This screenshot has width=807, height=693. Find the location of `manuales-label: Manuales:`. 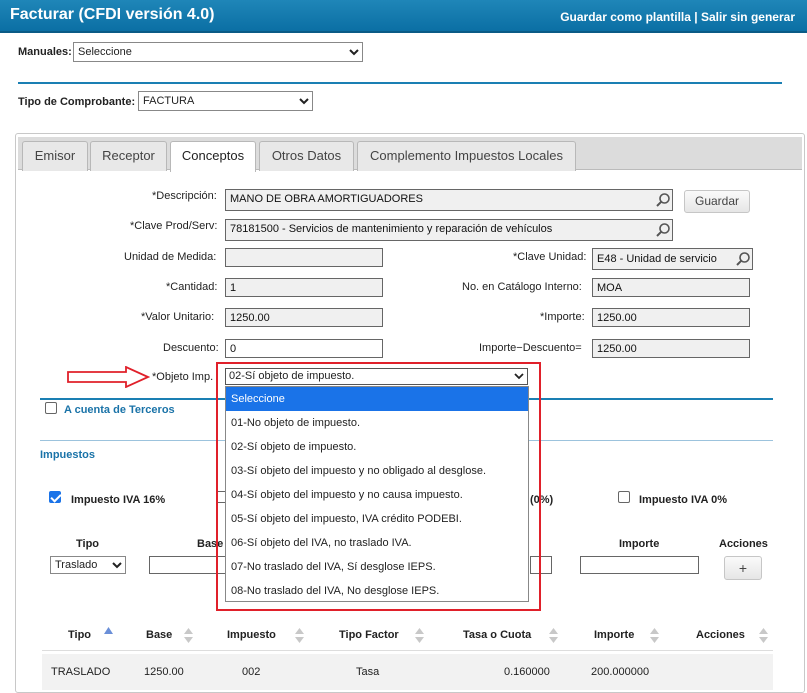

manuales-label: Manuales: is located at coordinates (45, 52).